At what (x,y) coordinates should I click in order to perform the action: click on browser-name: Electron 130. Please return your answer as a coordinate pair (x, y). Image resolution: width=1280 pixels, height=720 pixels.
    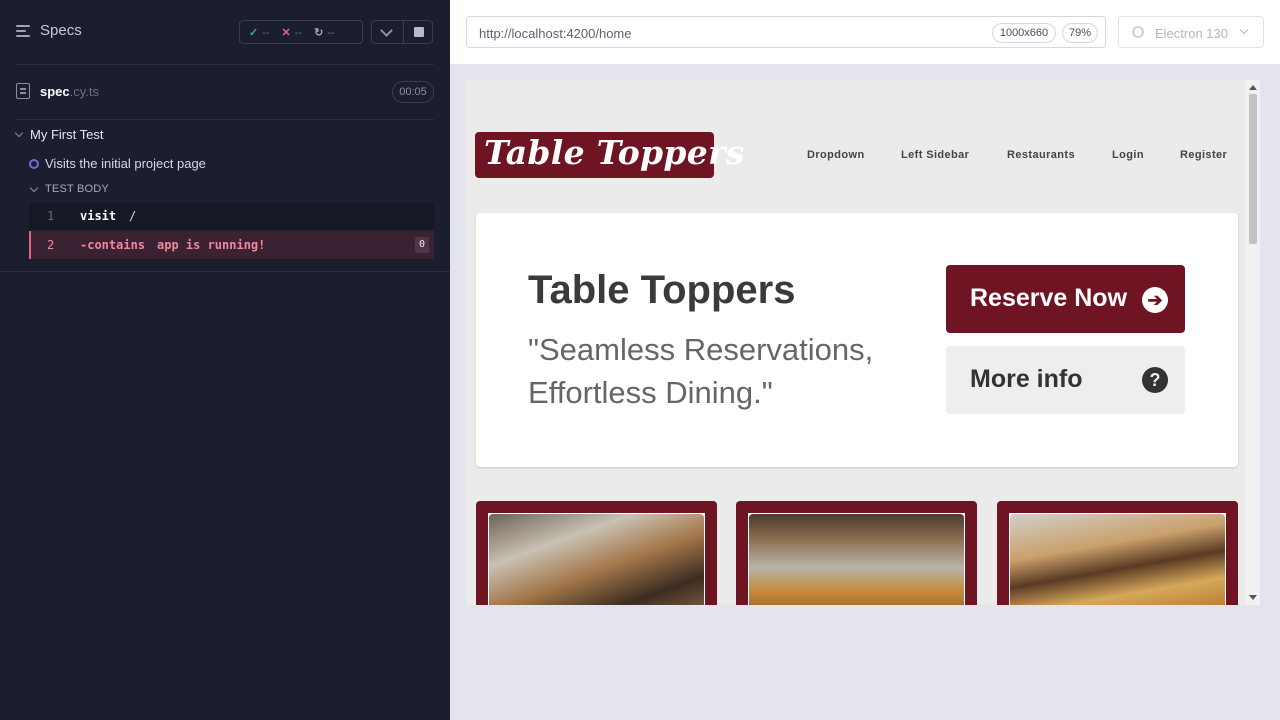
    Looking at the image, I should click on (1191, 33).